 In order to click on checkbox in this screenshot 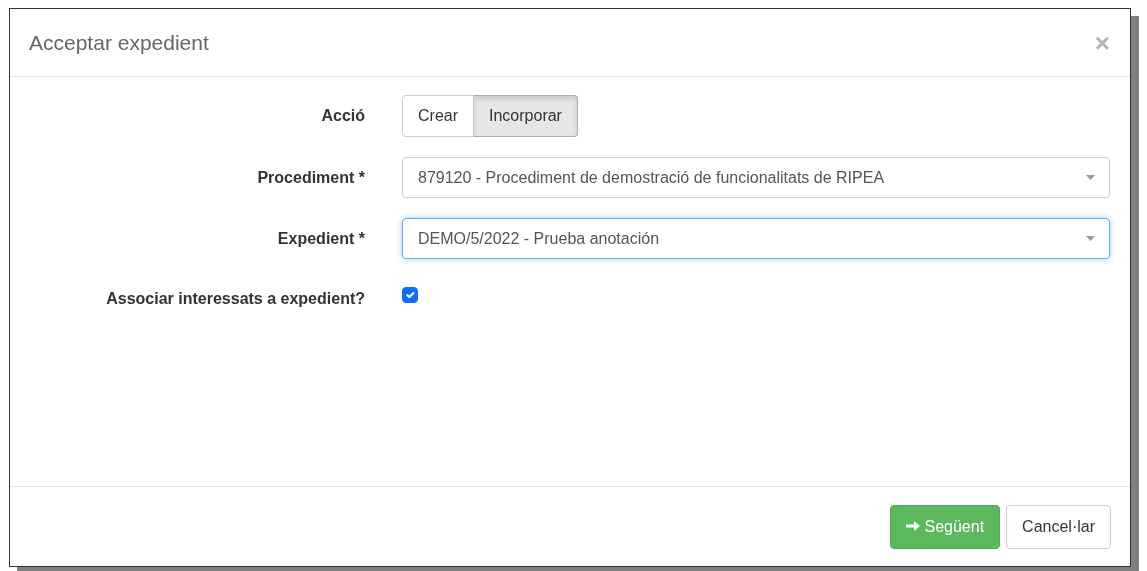, I will do `click(410, 295)`.